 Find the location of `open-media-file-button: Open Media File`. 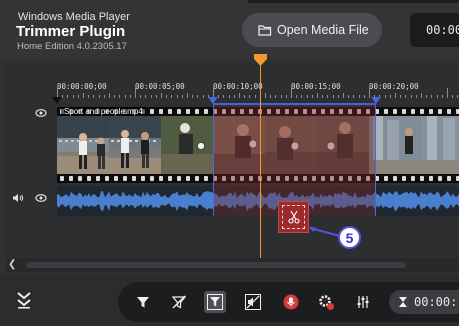

open-media-file-button: Open Media File is located at coordinates (312, 30).